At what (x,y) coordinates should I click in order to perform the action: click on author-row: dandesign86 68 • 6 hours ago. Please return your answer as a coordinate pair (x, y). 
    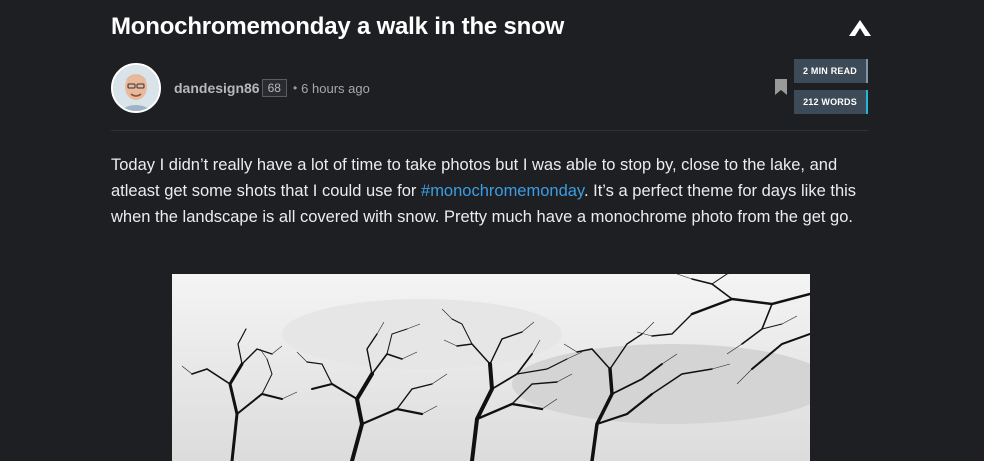
    Looking at the image, I should click on (240, 88).